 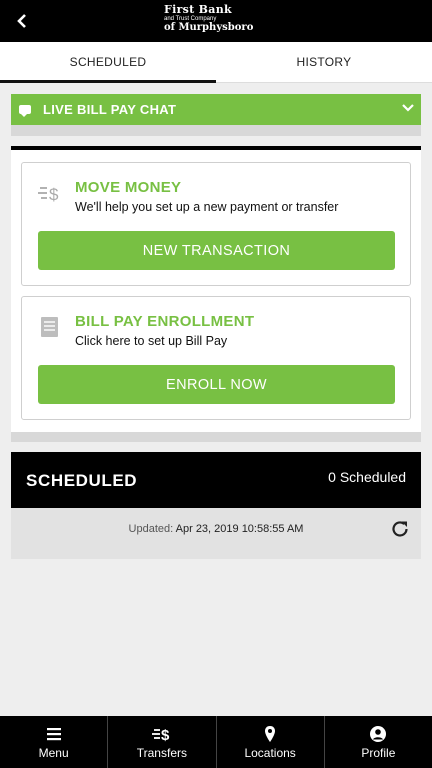 What do you see at coordinates (270, 752) in the screenshot?
I see `nav-locations-label: Locations` at bounding box center [270, 752].